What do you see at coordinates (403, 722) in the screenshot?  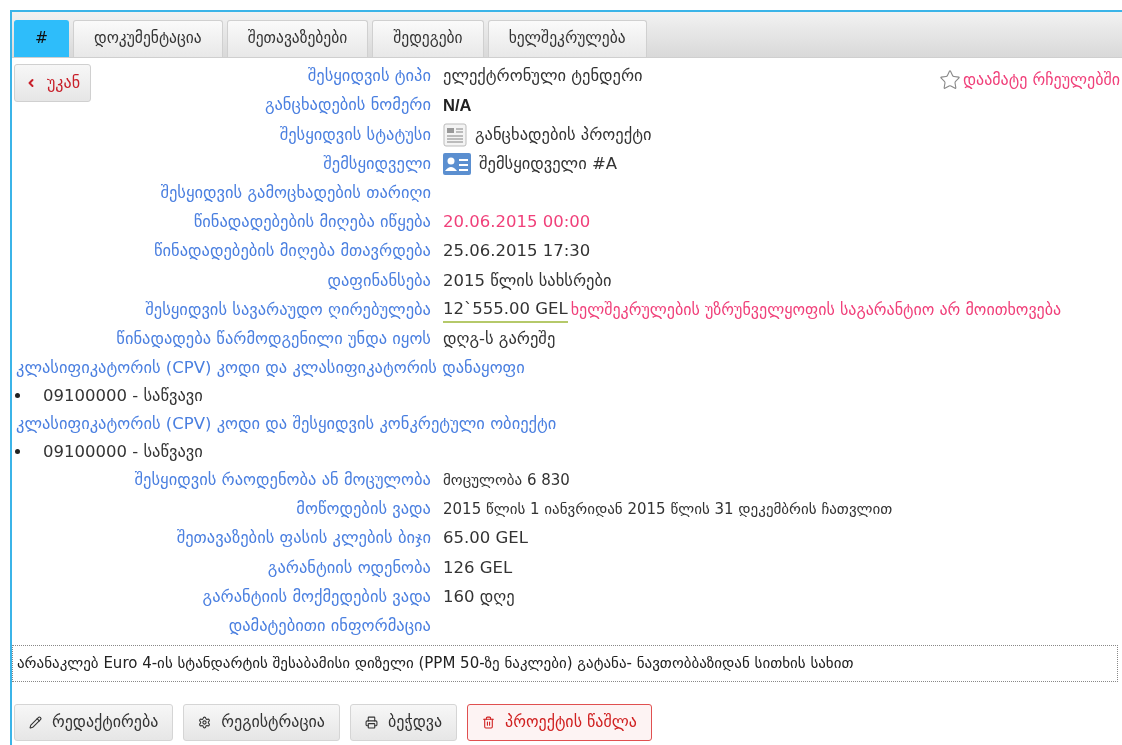 I see `action-button: ბეჭდვა` at bounding box center [403, 722].